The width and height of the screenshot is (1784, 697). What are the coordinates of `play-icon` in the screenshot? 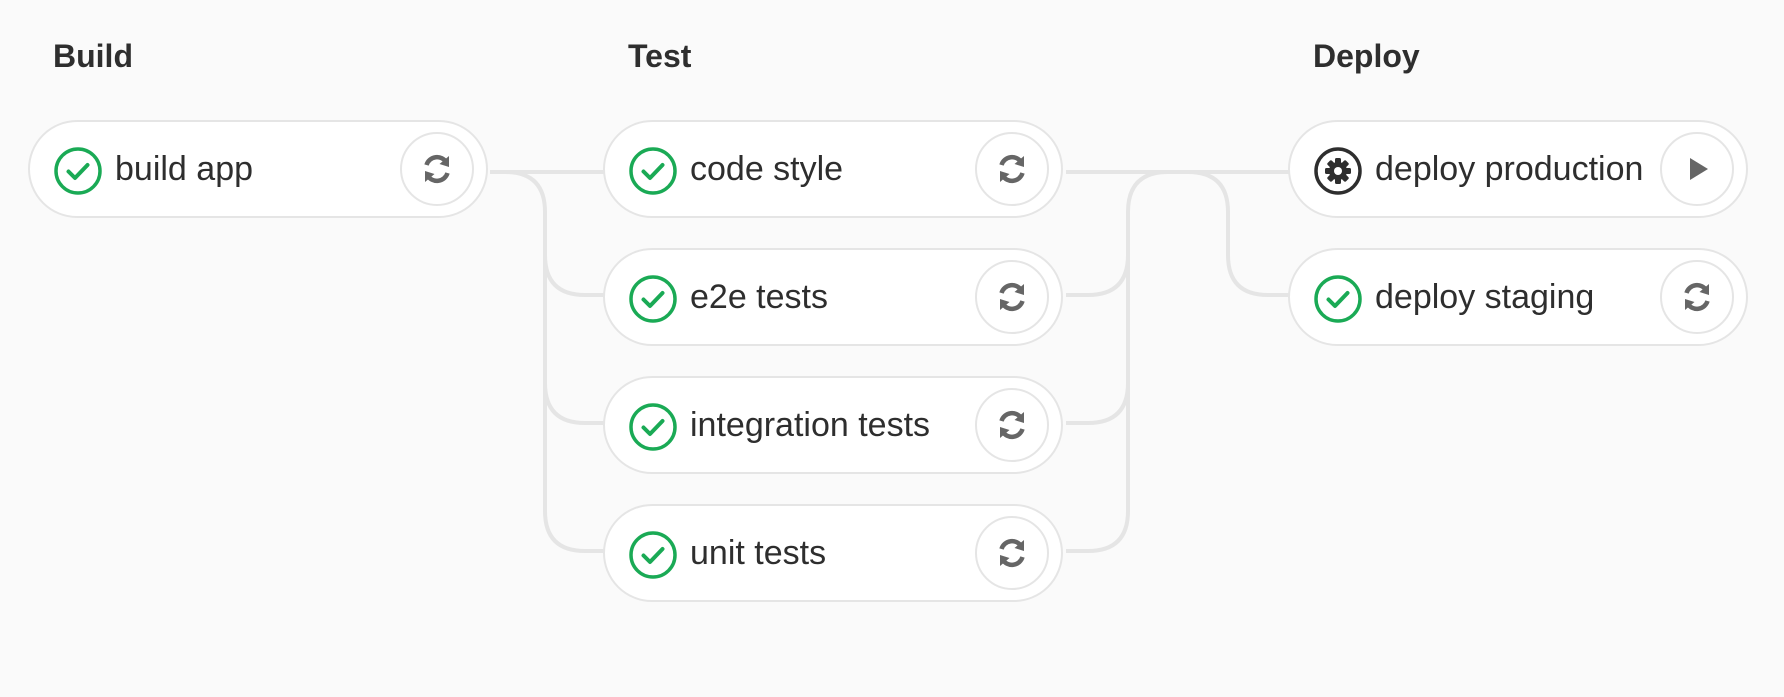 It's located at (1697, 169).